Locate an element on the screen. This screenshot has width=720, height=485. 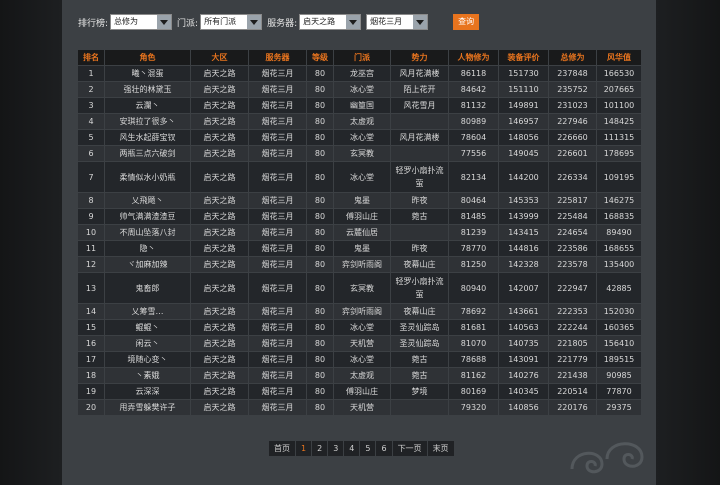
header-total-cultivation: 总修为 is located at coordinates (572, 57).